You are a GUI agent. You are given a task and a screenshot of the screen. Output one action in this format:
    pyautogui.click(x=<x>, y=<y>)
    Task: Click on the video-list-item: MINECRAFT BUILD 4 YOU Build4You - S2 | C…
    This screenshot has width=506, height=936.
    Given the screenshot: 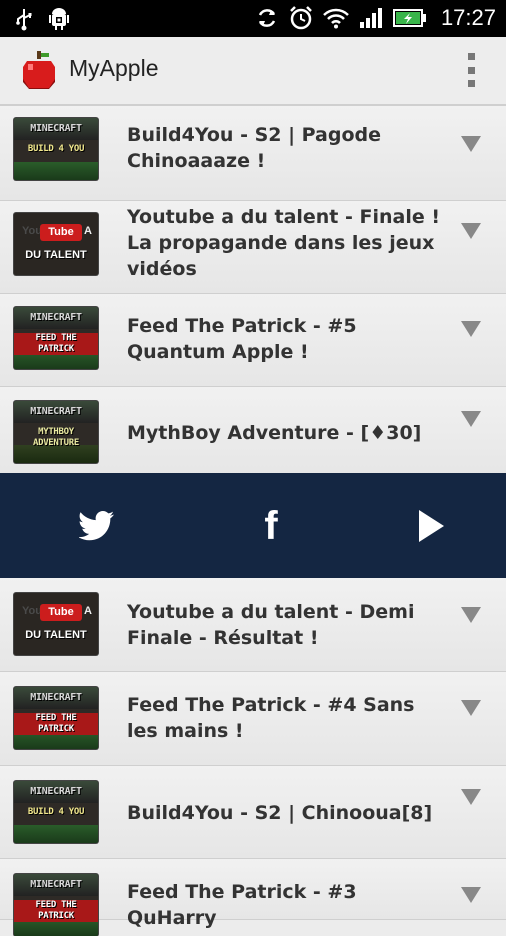 What is the action you would take?
    pyautogui.click(x=253, y=812)
    